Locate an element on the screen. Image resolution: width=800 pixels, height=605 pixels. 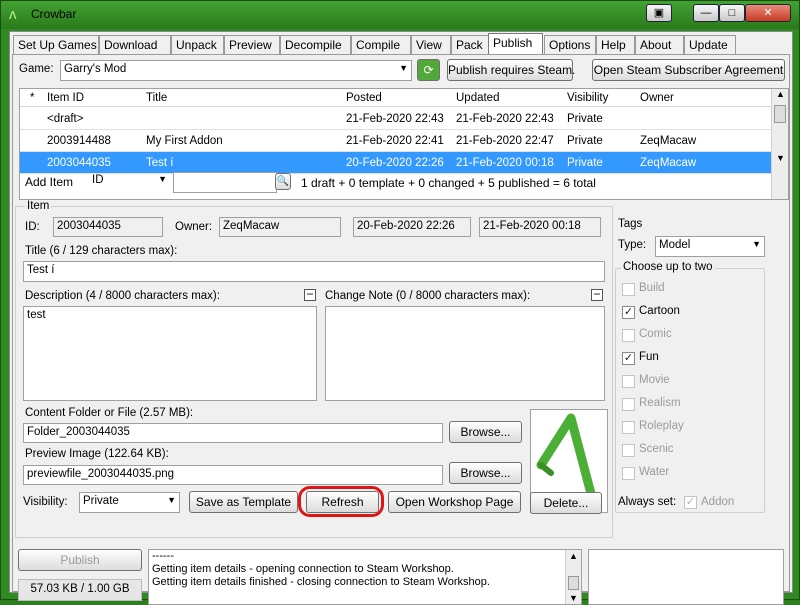
tab-help: Help is located at coordinates (615, 44).